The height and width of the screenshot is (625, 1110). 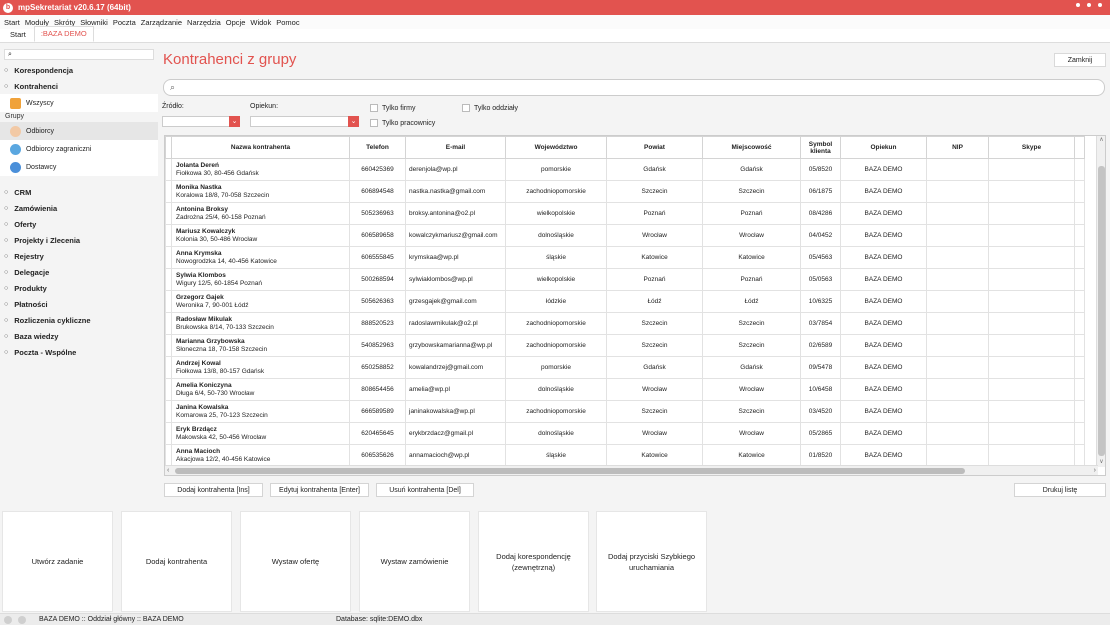 I want to click on sidebar-item-all: Wszyscy, so click(x=79, y=103).